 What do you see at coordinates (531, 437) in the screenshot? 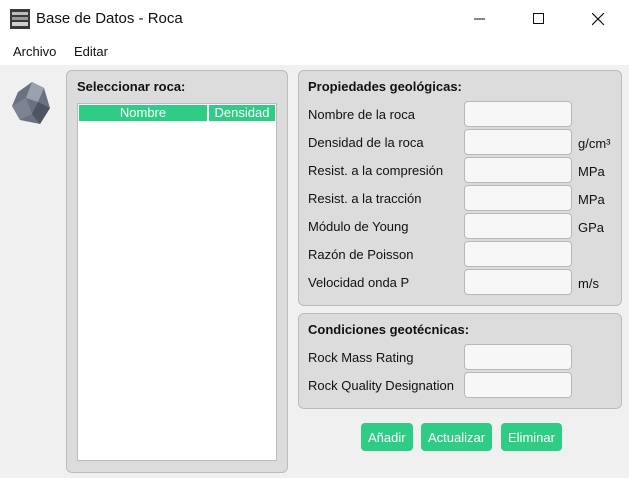
I see `delete-button: Eliminar` at bounding box center [531, 437].